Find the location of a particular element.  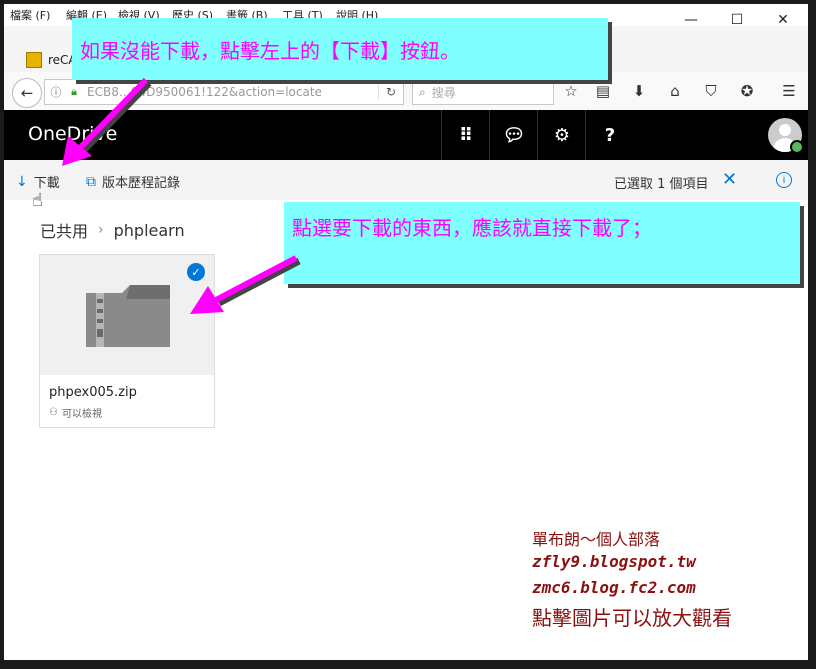

signature-blog-name: 單布朗～個人部落 is located at coordinates (596, 539).